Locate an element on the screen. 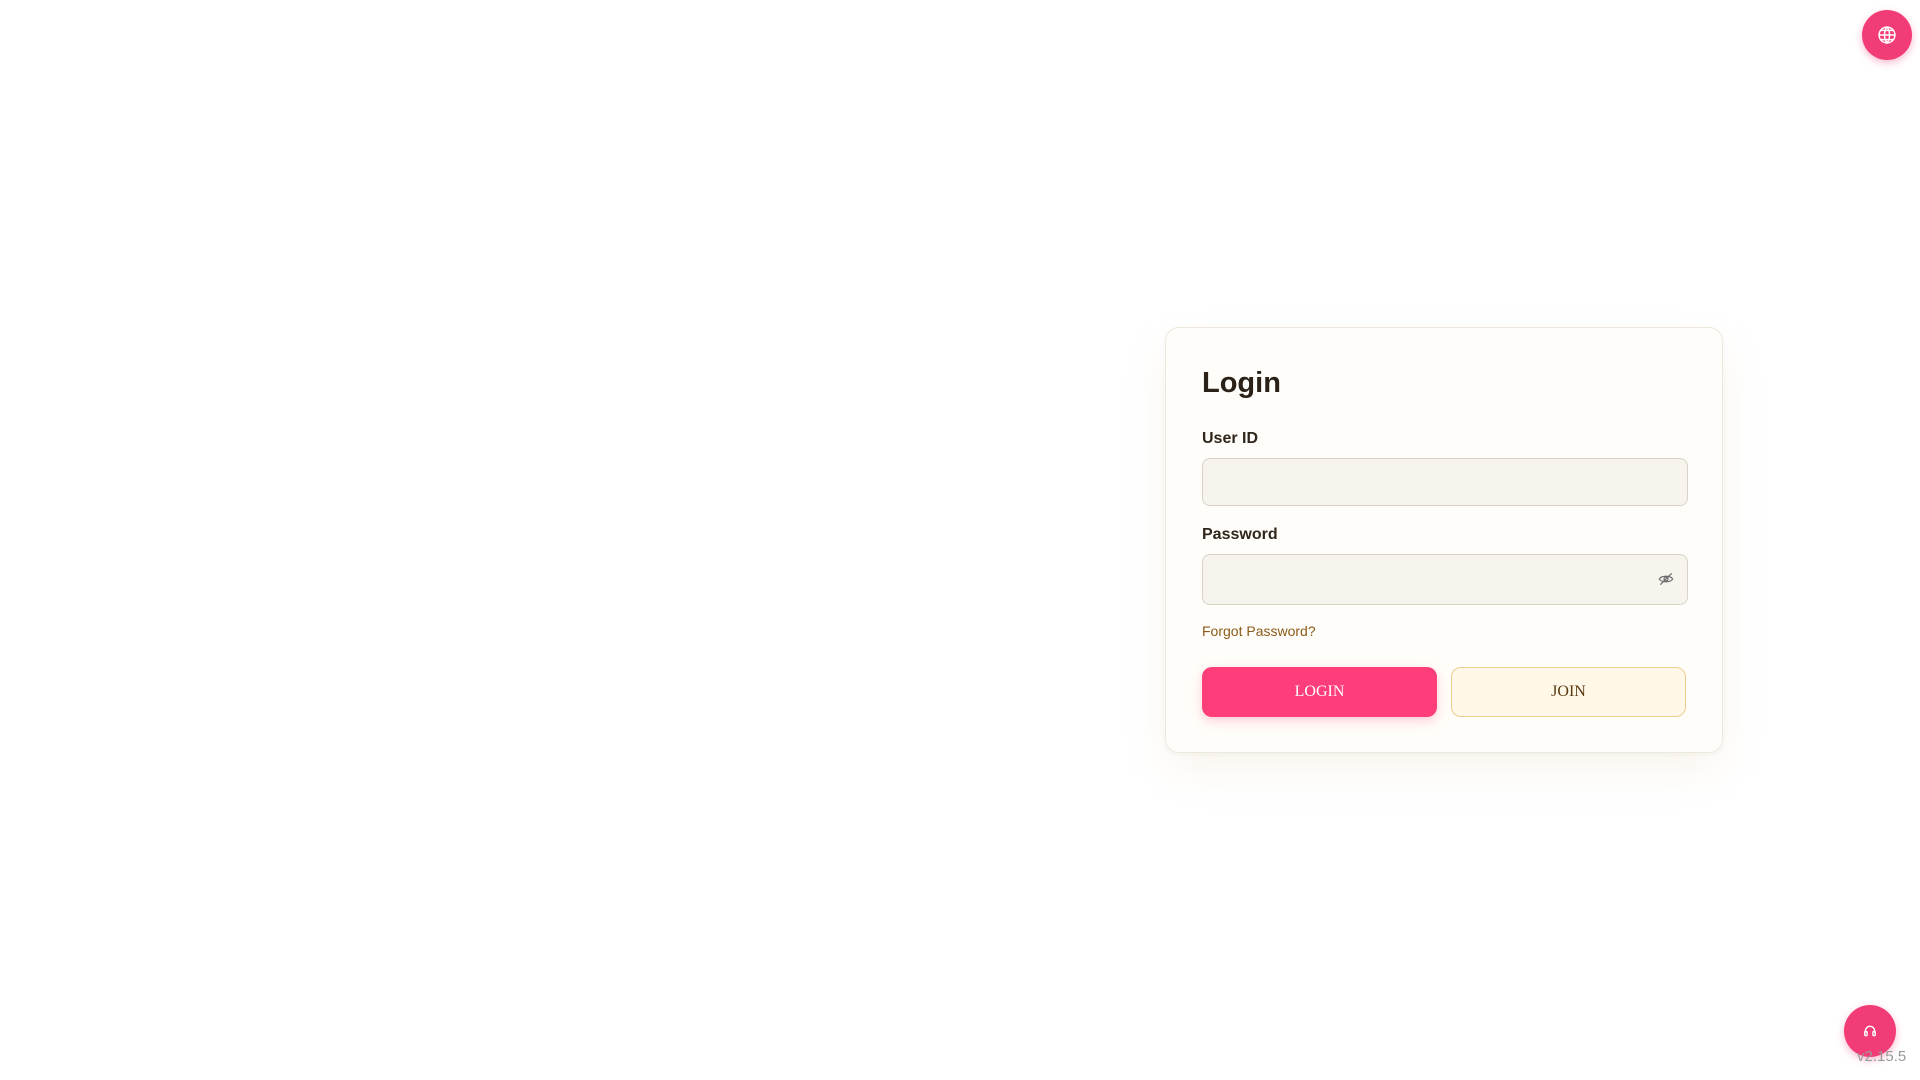 The height and width of the screenshot is (1080, 1920). password-input is located at coordinates (1445, 579).